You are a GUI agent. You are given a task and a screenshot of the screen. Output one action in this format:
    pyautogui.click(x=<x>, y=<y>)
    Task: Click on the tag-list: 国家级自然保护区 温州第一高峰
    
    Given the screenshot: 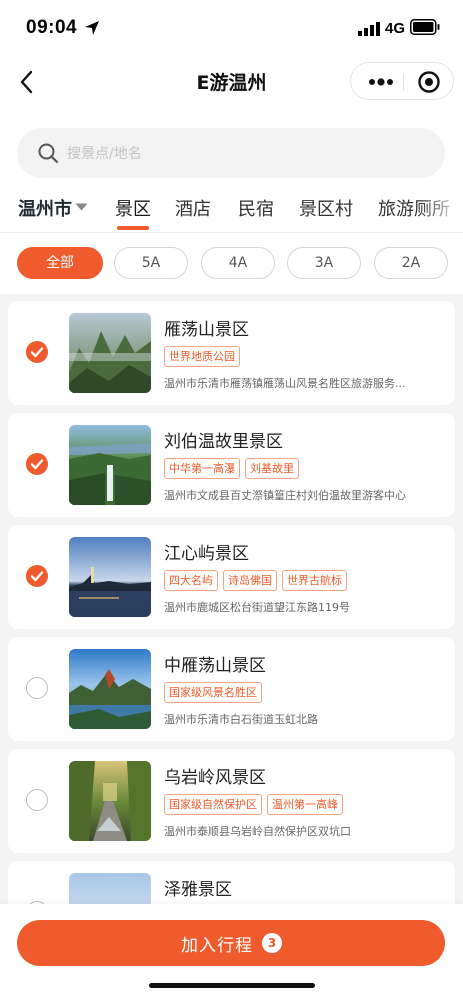 What is the action you would take?
    pyautogui.click(x=256, y=804)
    